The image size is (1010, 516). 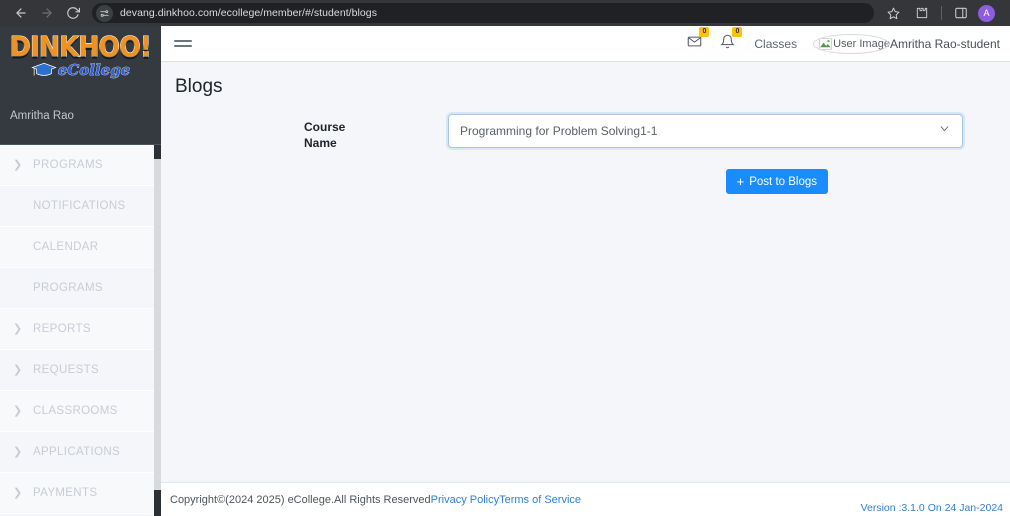 What do you see at coordinates (826, 43) in the screenshot?
I see `broken-image-icon` at bounding box center [826, 43].